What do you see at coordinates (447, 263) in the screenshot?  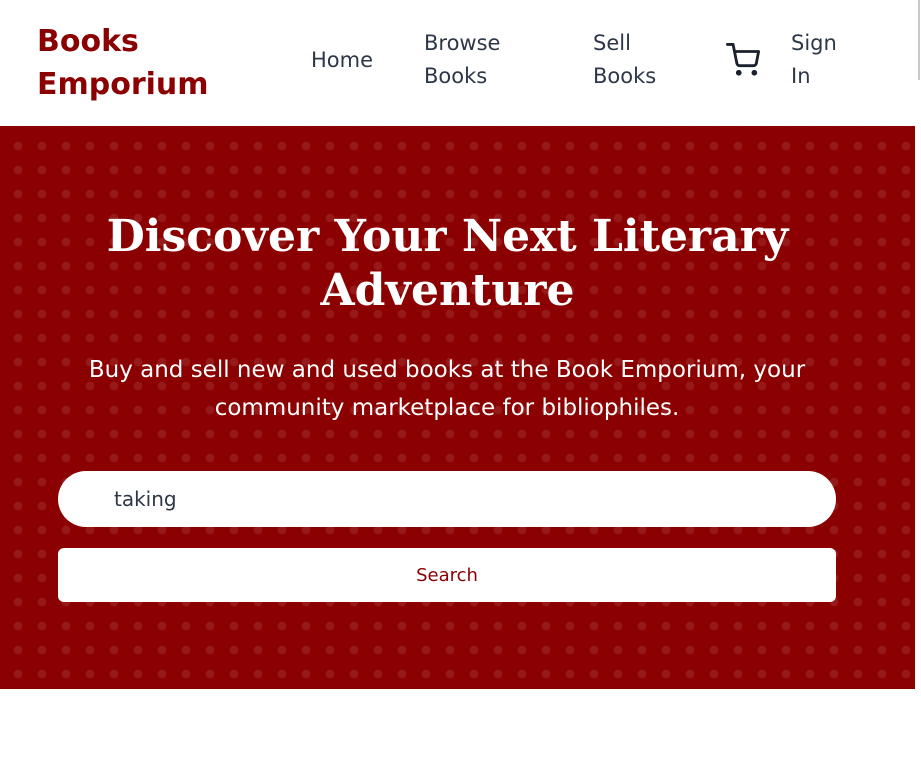 I see `hero-title: Discover Your Next Literary Adventure` at bounding box center [447, 263].